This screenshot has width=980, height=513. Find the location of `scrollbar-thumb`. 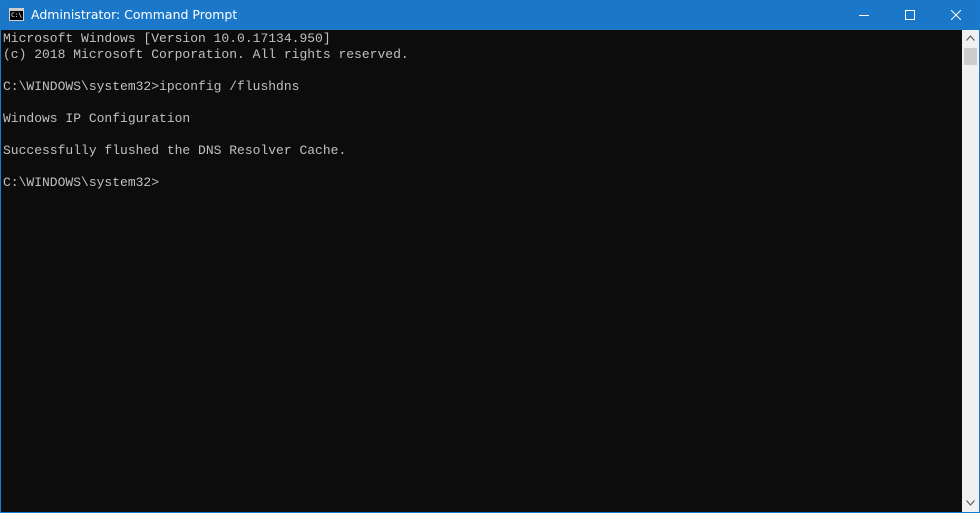

scrollbar-thumb is located at coordinates (970, 56).